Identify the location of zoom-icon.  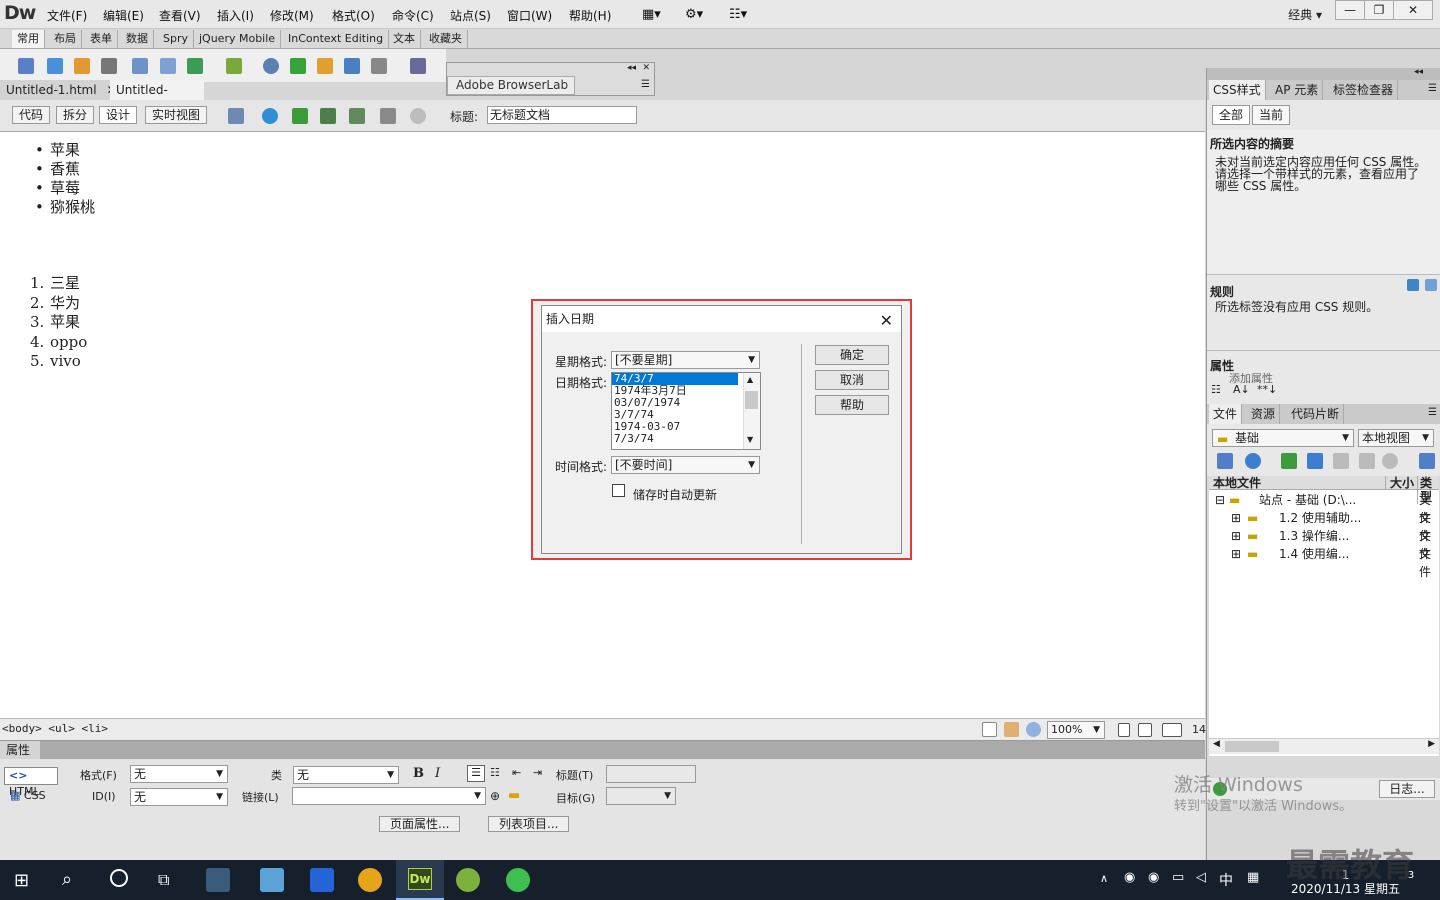
(1033, 729).